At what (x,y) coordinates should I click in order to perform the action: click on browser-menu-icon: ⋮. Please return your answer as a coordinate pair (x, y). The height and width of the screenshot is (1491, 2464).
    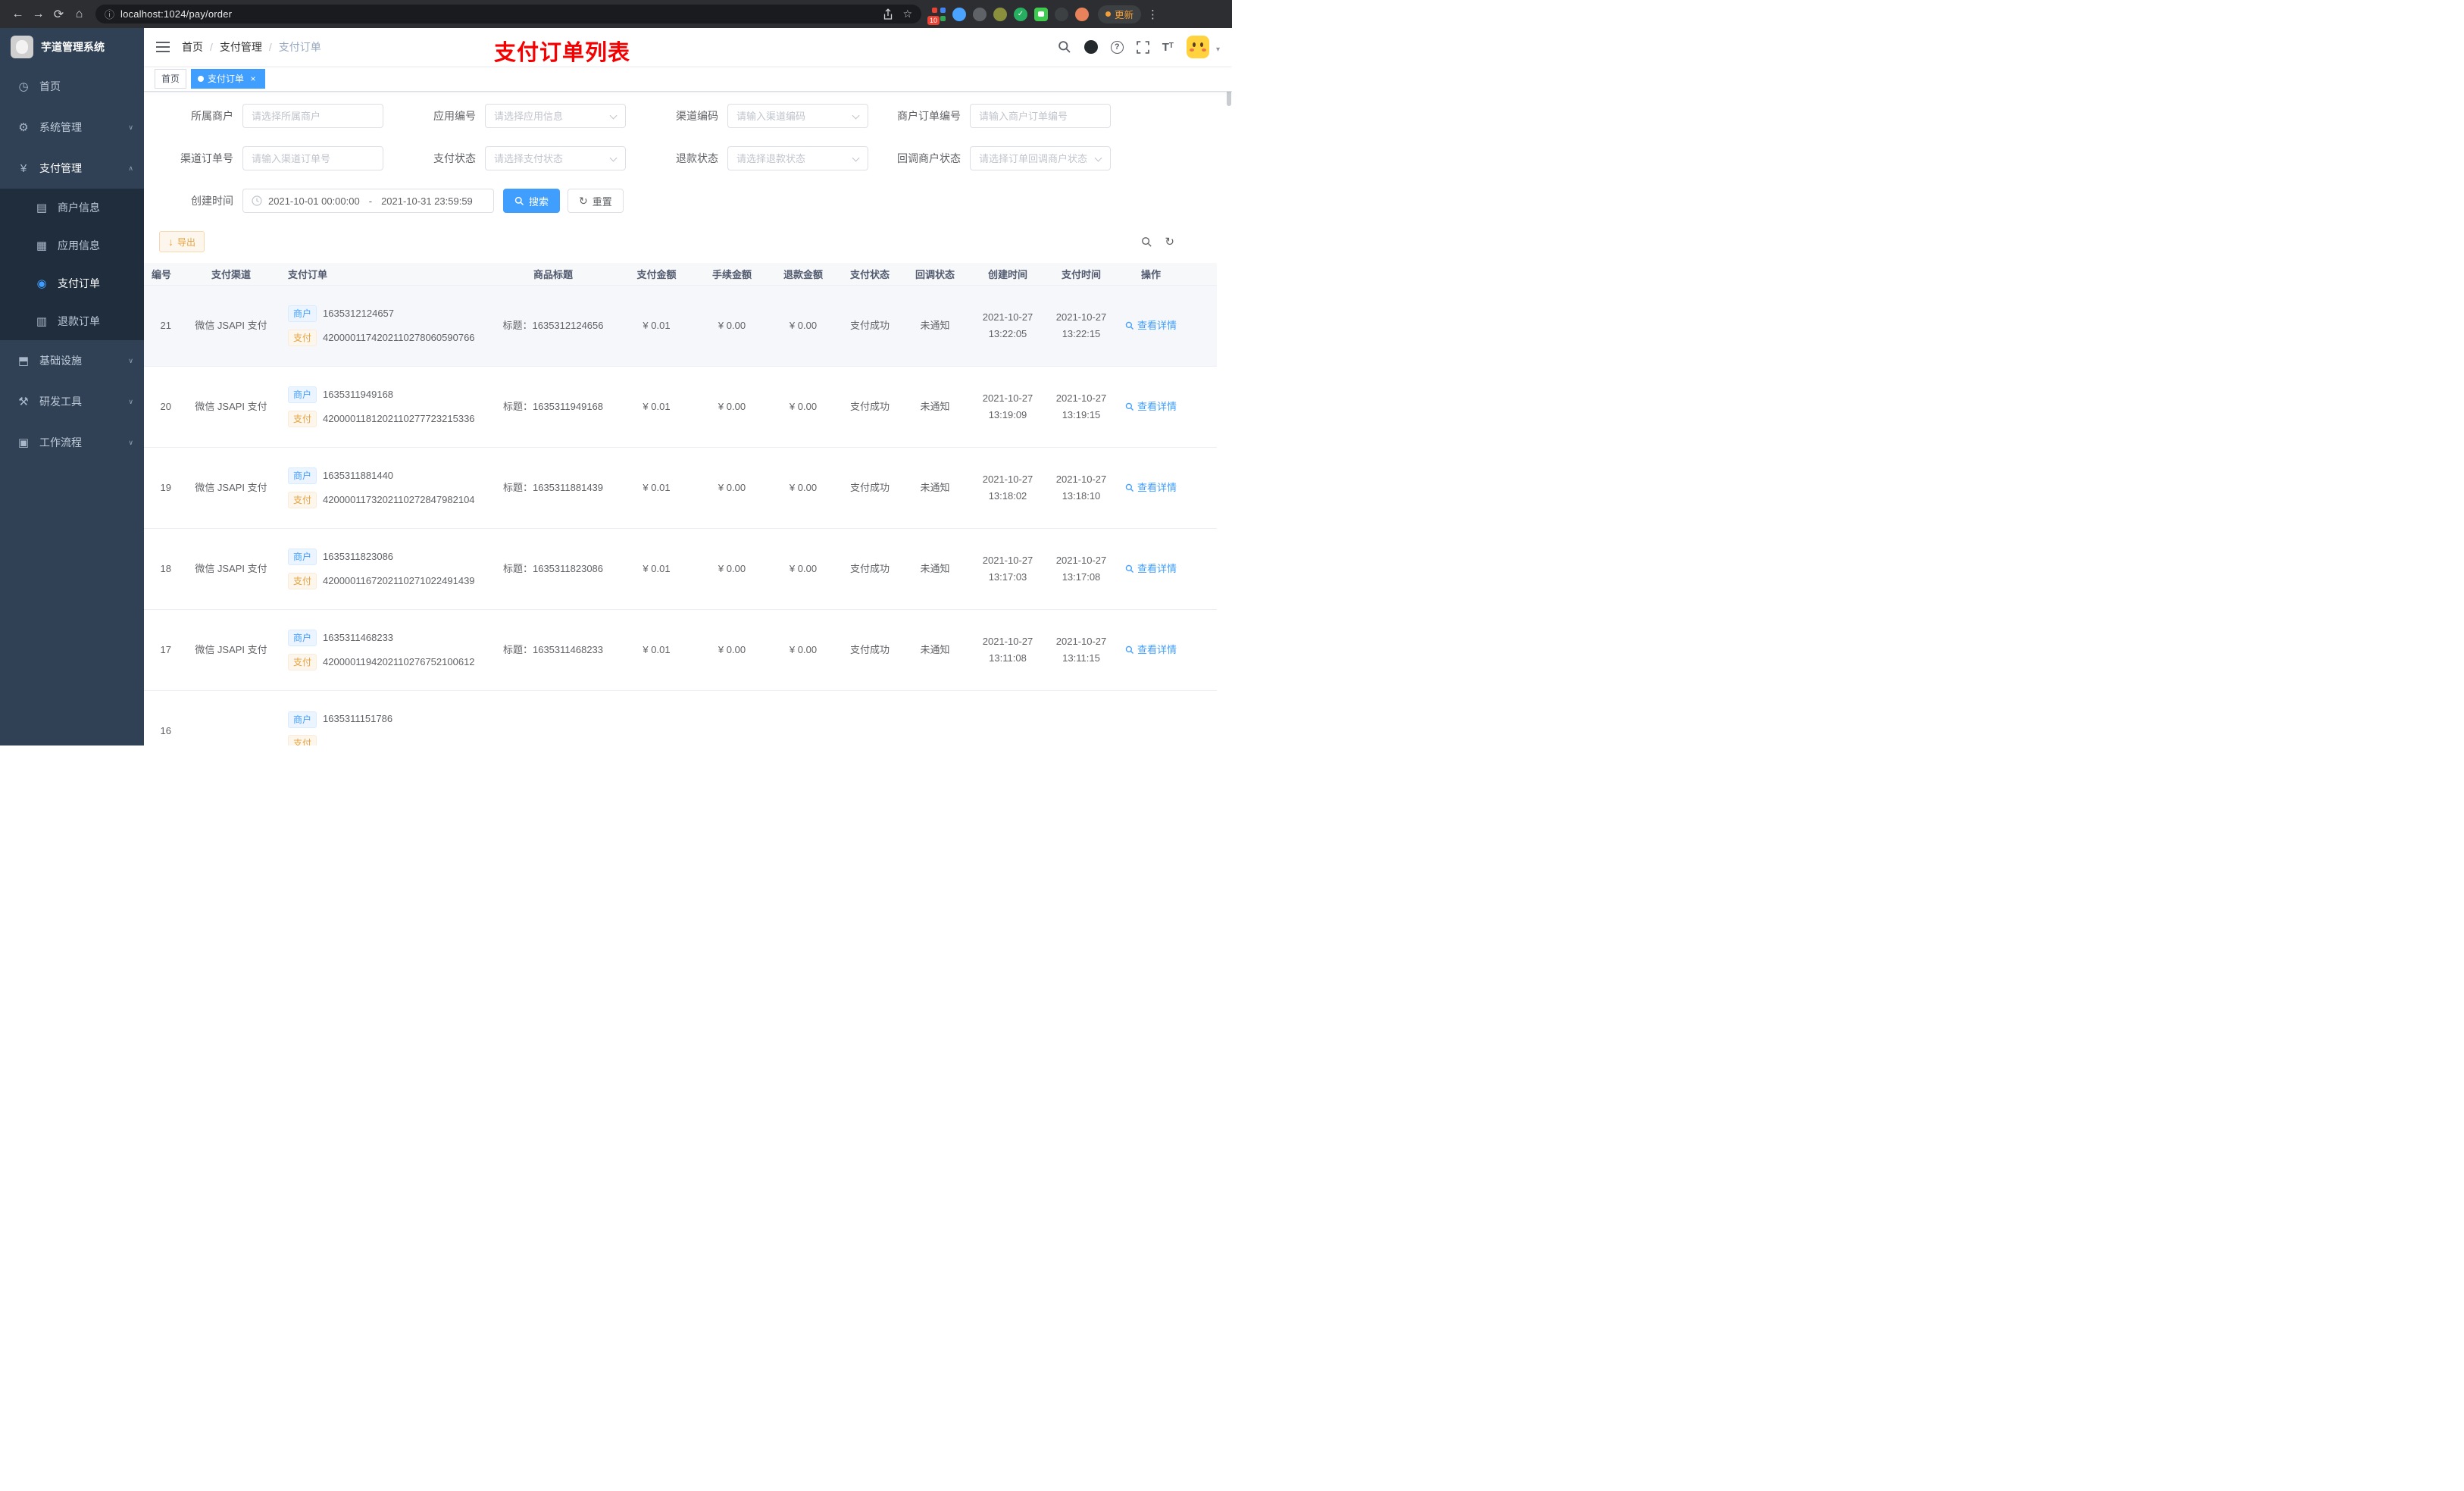
    Looking at the image, I should click on (1153, 14).